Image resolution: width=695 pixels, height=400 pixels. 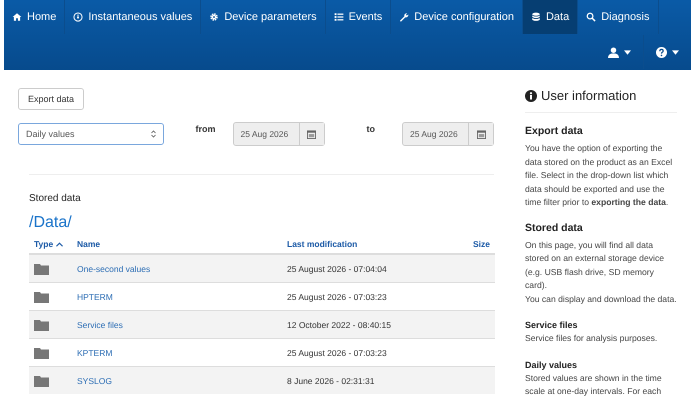 What do you see at coordinates (91, 134) in the screenshot?
I see `data-type-select: Daily values` at bounding box center [91, 134].